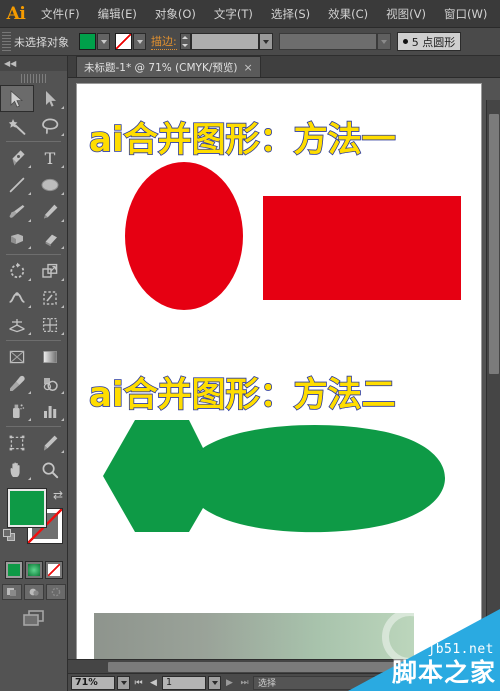  I want to click on menu-file: 文件(F), so click(60, 14).